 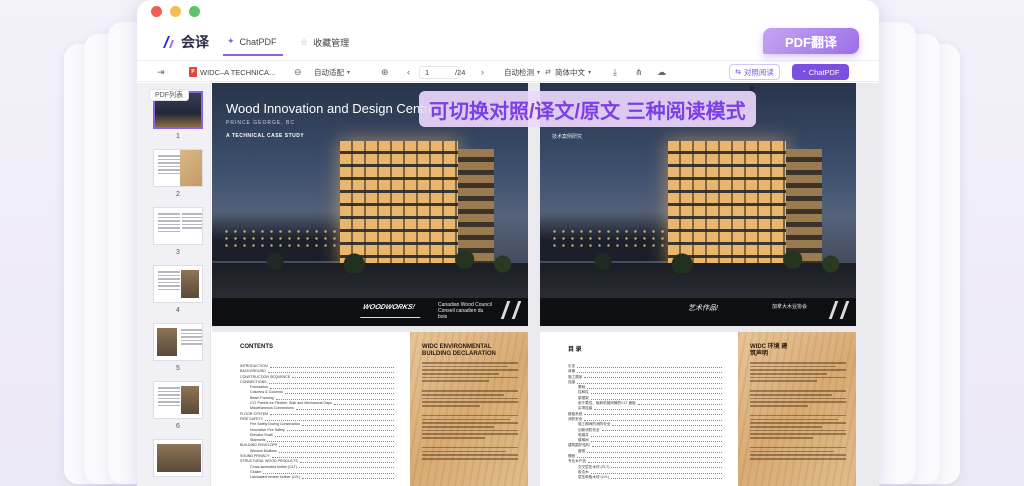 What do you see at coordinates (178, 368) in the screenshot?
I see `page-thumbnail-number: 5` at bounding box center [178, 368].